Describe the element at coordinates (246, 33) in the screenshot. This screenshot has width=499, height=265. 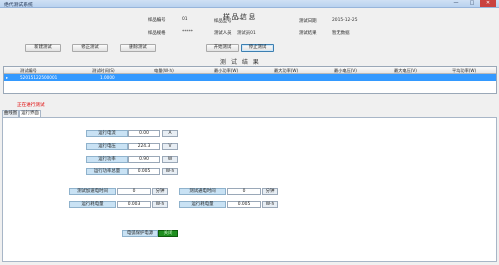
I see `tester-value: 测试员01` at that location.